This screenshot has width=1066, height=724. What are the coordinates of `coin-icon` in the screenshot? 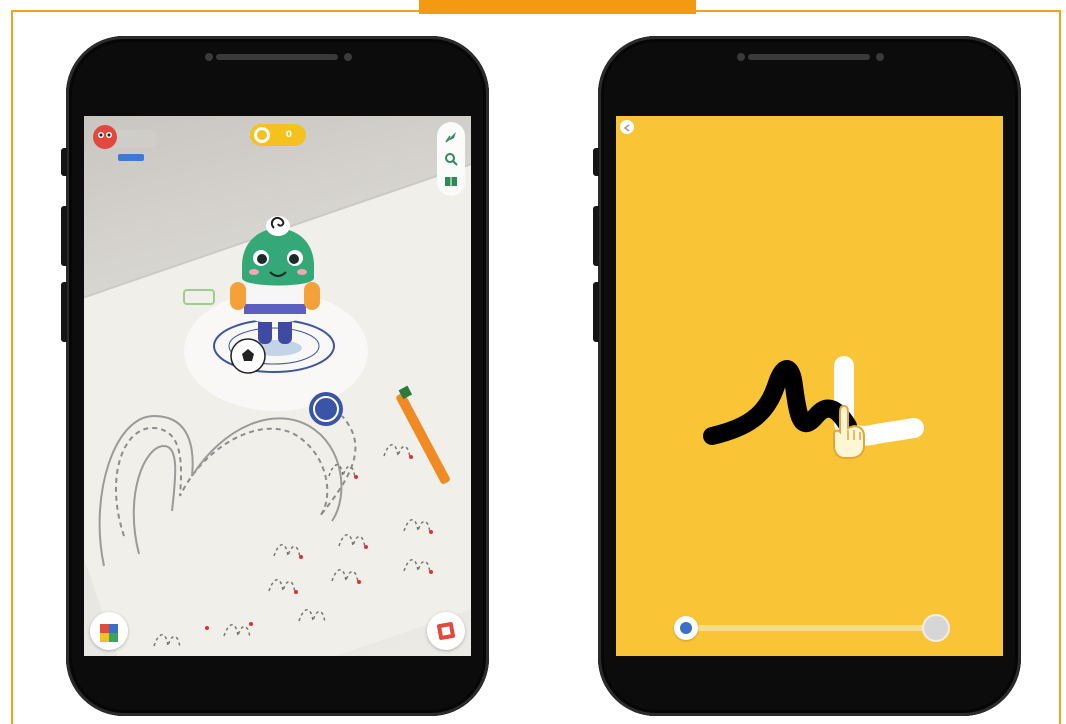 It's located at (262, 135).